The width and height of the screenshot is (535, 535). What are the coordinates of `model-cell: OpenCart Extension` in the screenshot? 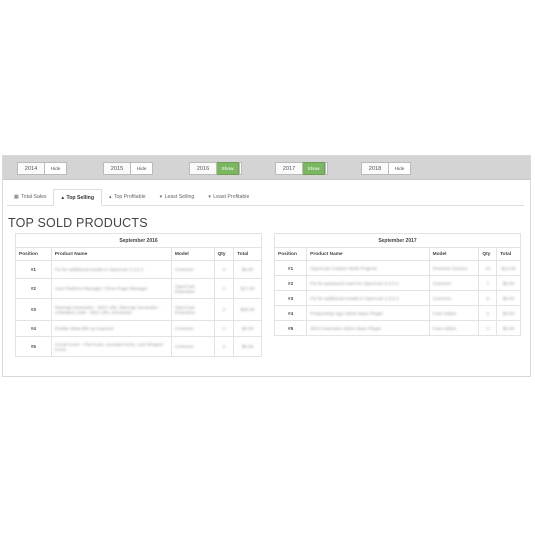 It's located at (192, 288).